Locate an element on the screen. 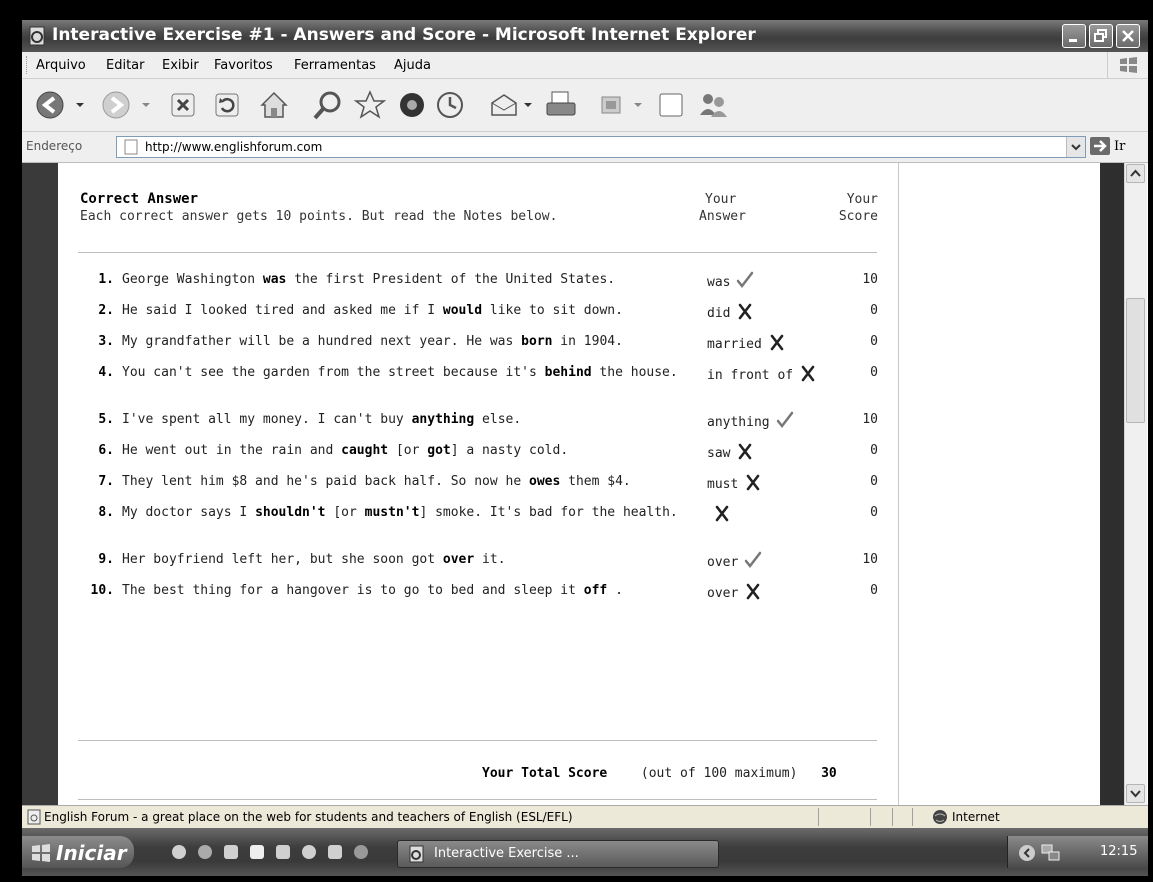 The height and width of the screenshot is (882, 1153). menu-editar: Editar is located at coordinates (125, 65).